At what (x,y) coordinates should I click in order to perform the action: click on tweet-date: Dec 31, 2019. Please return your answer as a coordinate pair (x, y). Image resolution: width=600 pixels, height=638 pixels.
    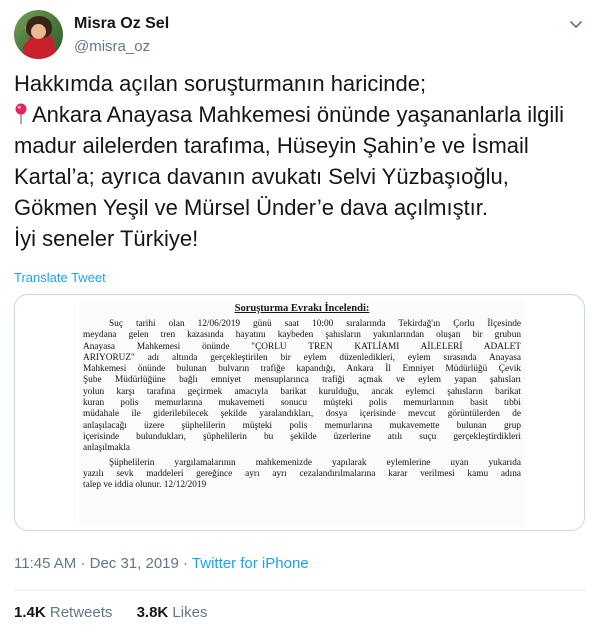
    Looking at the image, I should click on (134, 563).